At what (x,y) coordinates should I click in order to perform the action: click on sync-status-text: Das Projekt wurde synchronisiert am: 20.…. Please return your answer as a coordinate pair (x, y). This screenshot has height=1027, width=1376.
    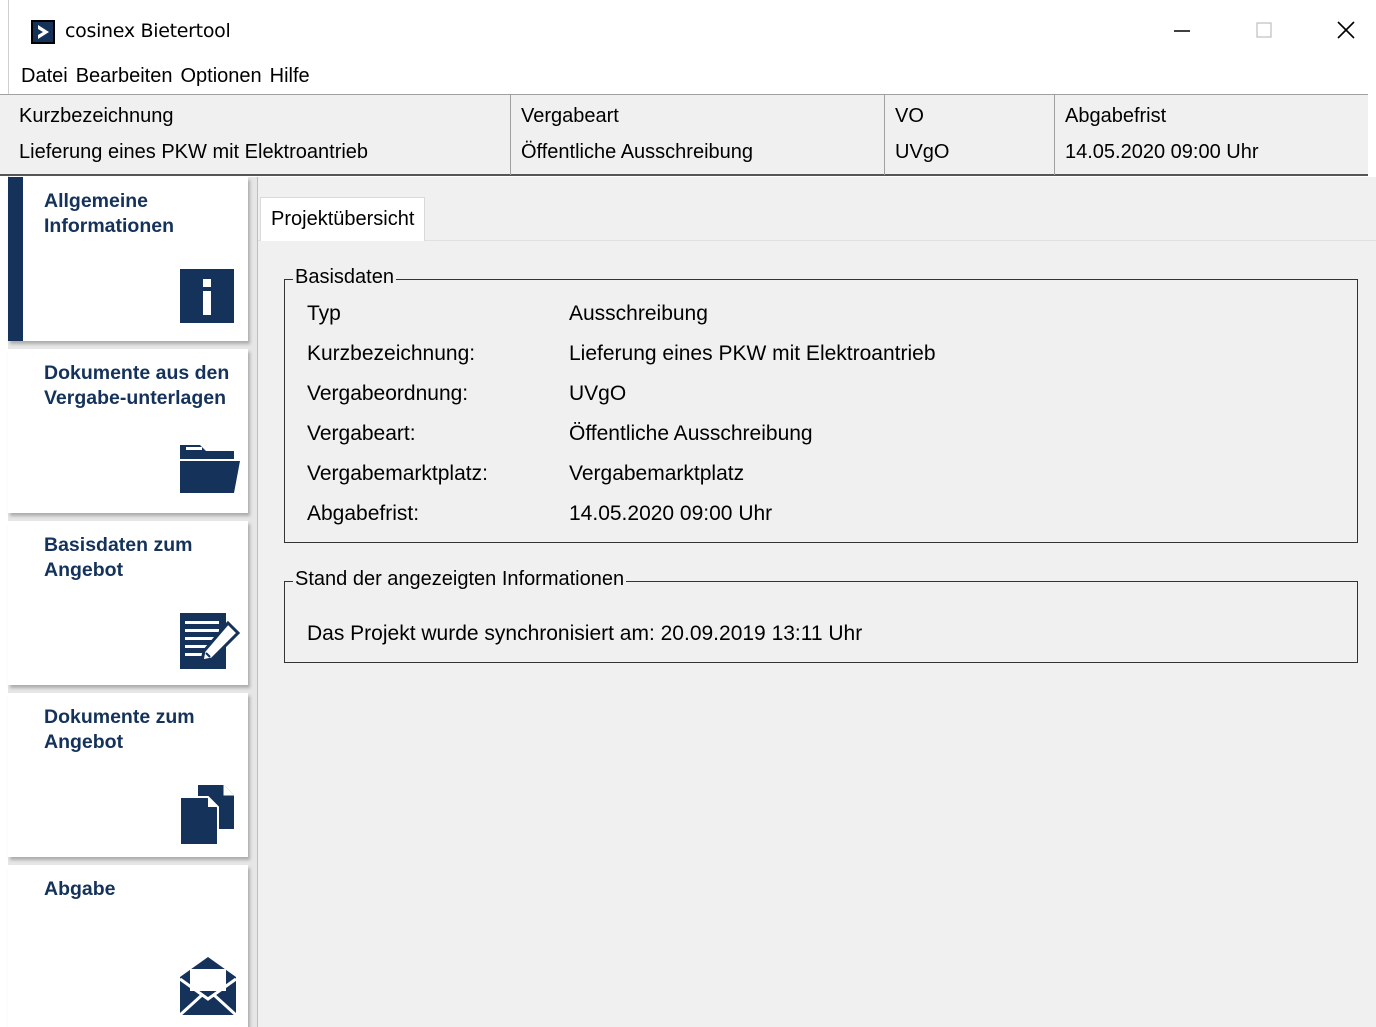
    Looking at the image, I should click on (585, 633).